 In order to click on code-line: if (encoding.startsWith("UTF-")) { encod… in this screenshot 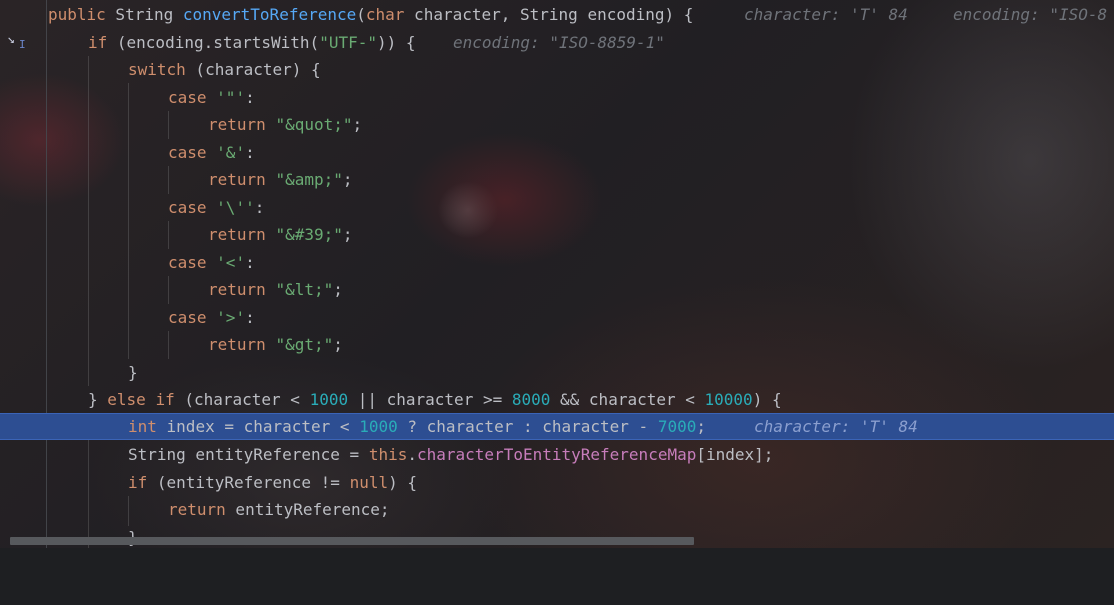, I will do `click(557, 42)`.